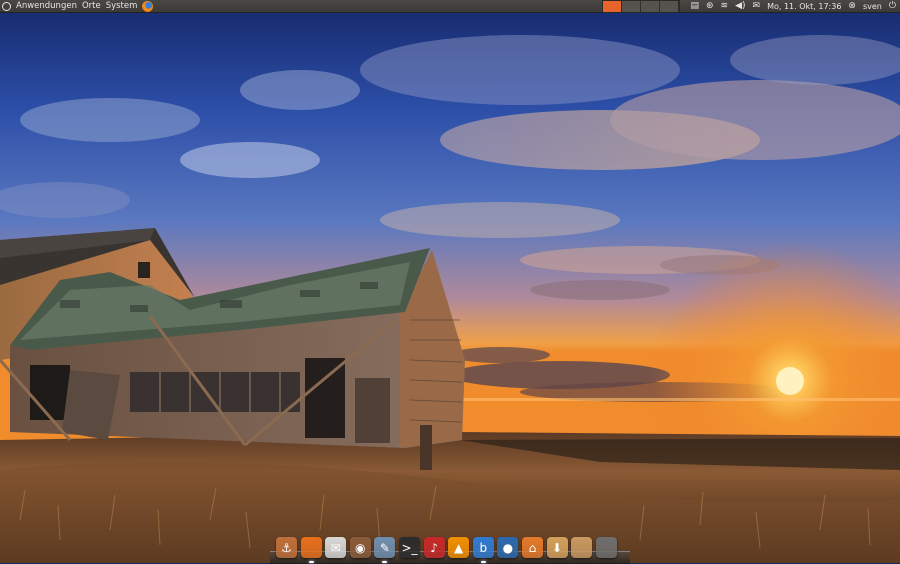  I want to click on dock-item-text-editor: ✎, so click(385, 550).